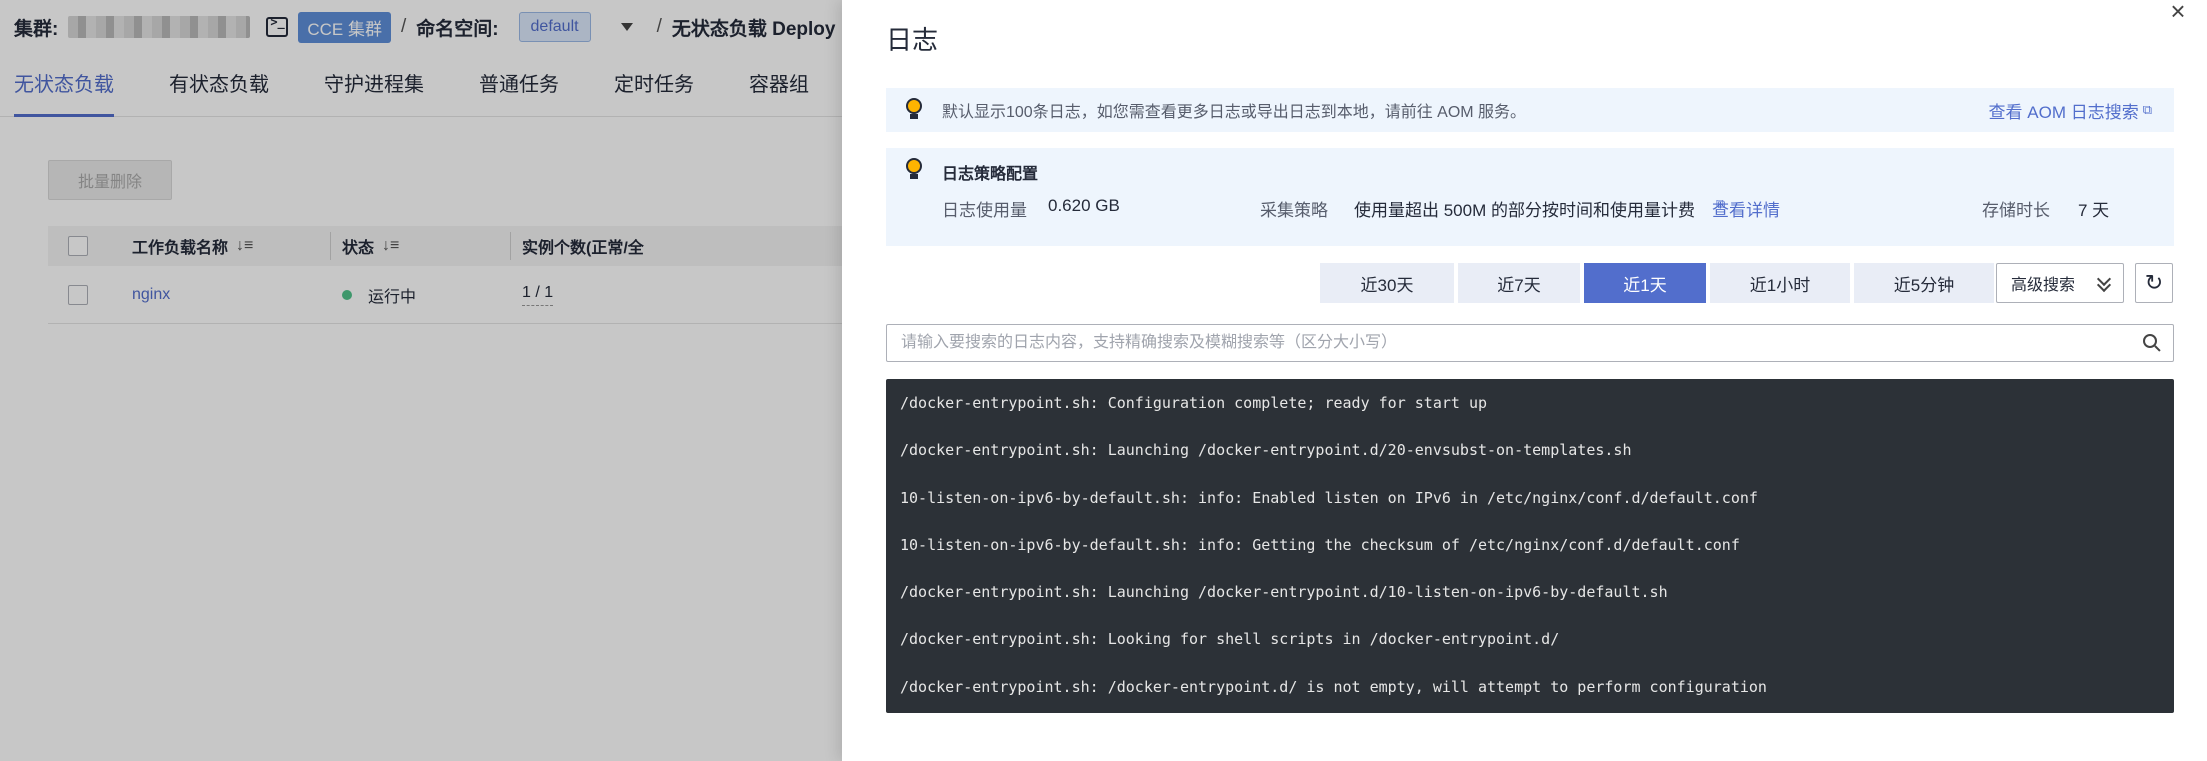  I want to click on usage-value: 0.620 GB, so click(1084, 205).